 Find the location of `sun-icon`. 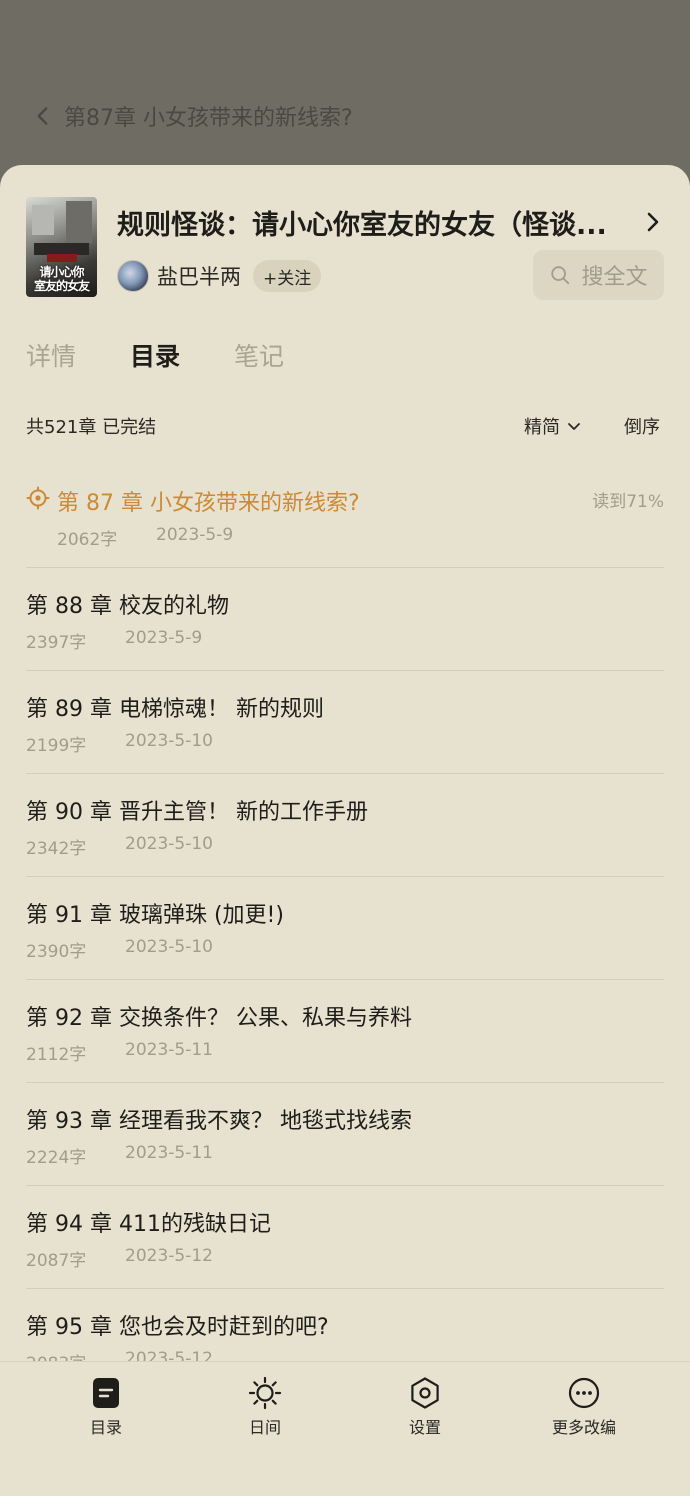

sun-icon is located at coordinates (265, 1393).